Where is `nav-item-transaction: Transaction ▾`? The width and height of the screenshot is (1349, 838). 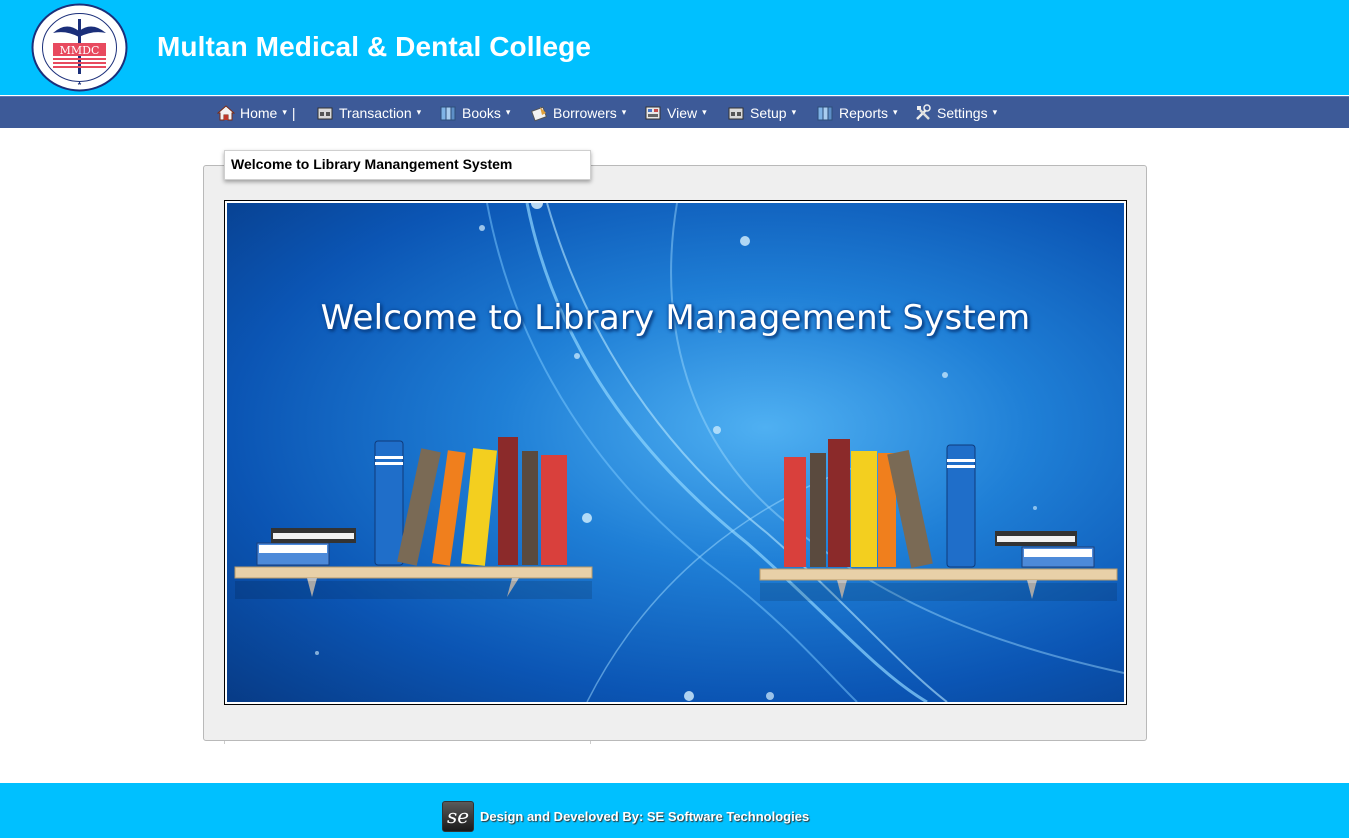 nav-item-transaction: Transaction ▾ is located at coordinates (368, 112).